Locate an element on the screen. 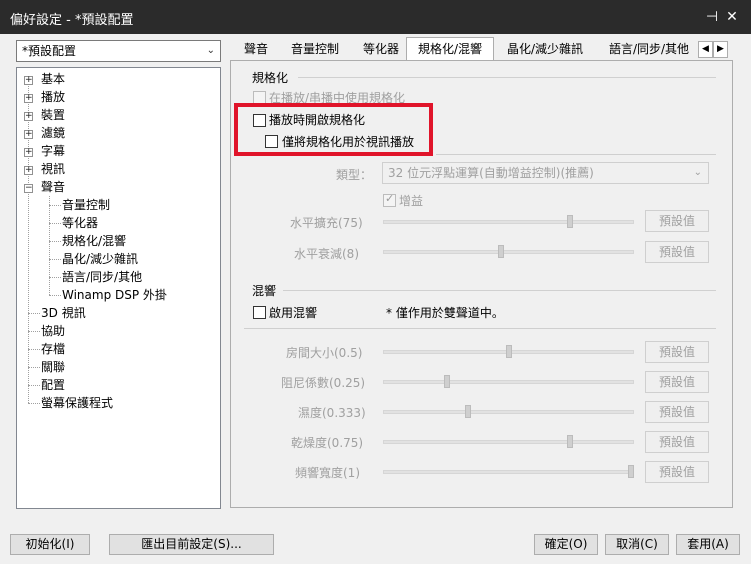  chevron-down-icon: ⌄ is located at coordinates (210, 50).